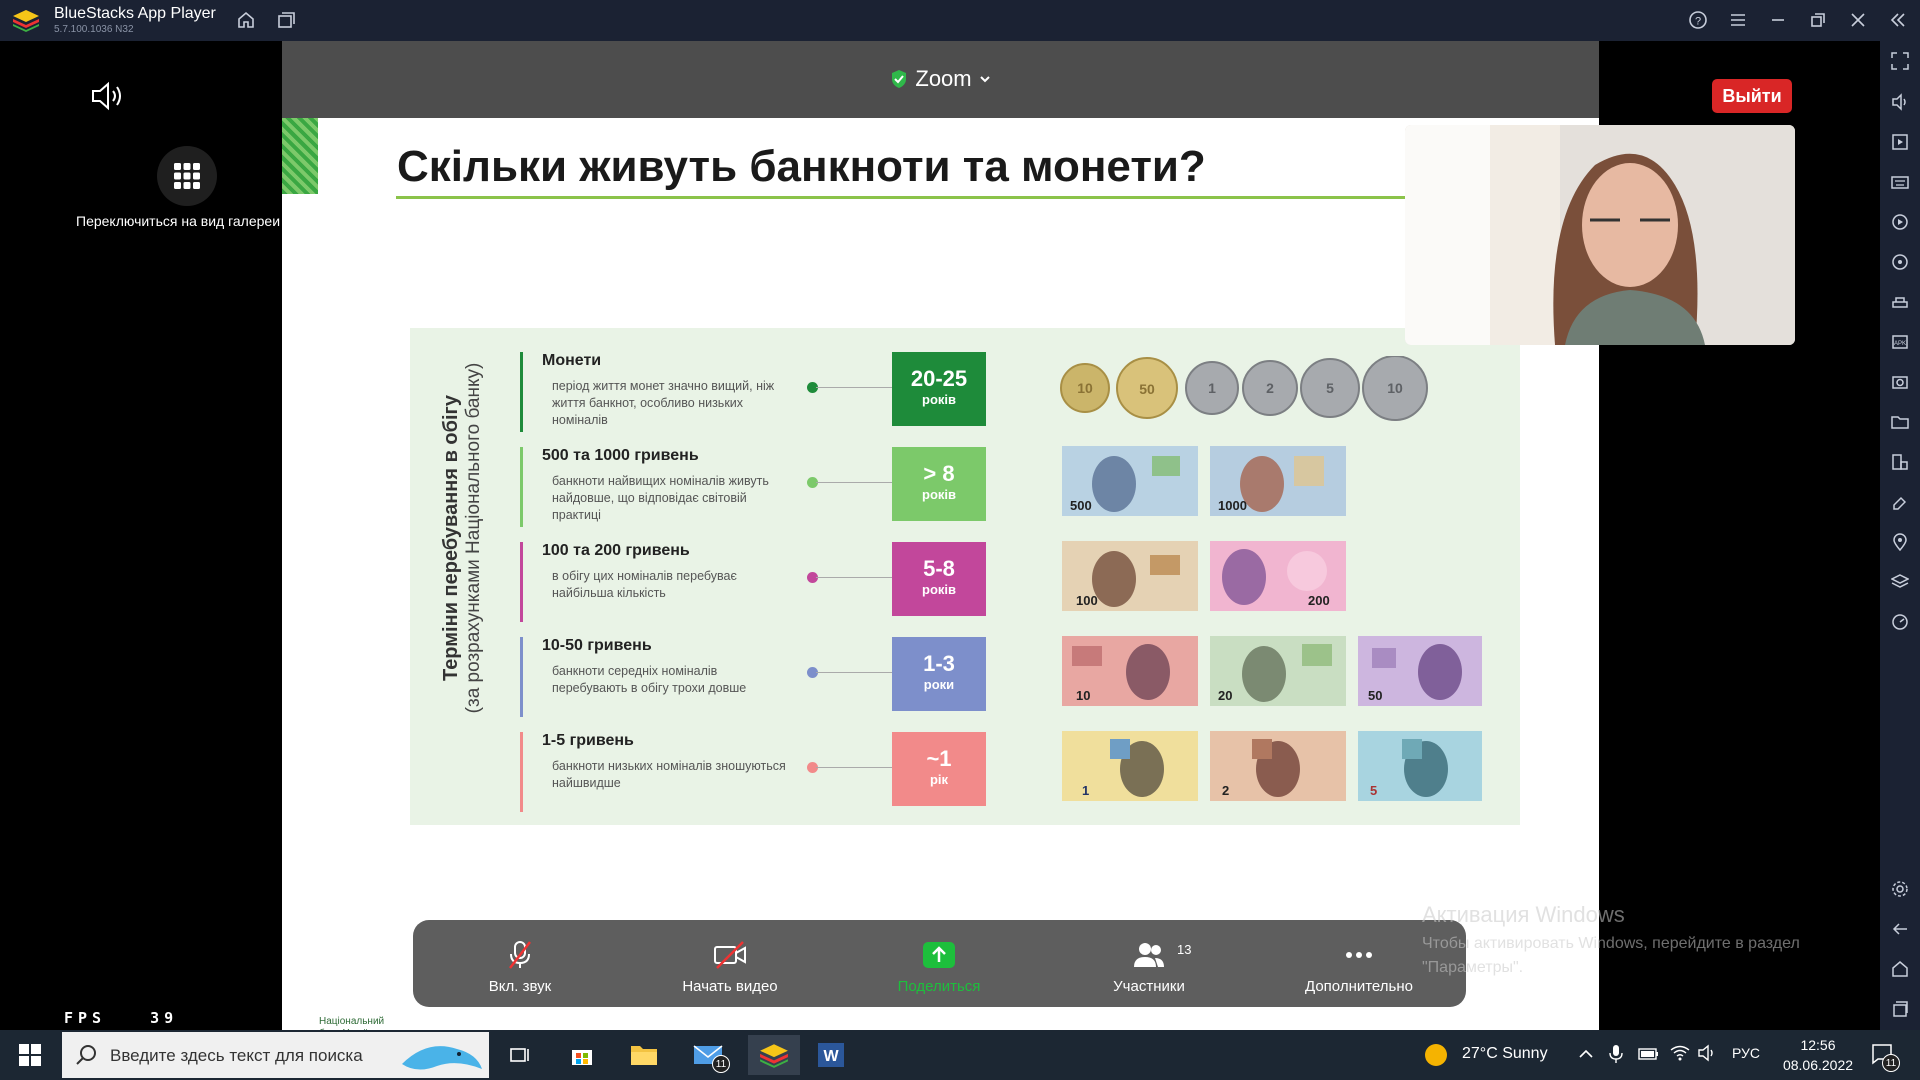 The width and height of the screenshot is (1920, 1080). What do you see at coordinates (1184, 949) in the screenshot?
I see `participants-count: 13` at bounding box center [1184, 949].